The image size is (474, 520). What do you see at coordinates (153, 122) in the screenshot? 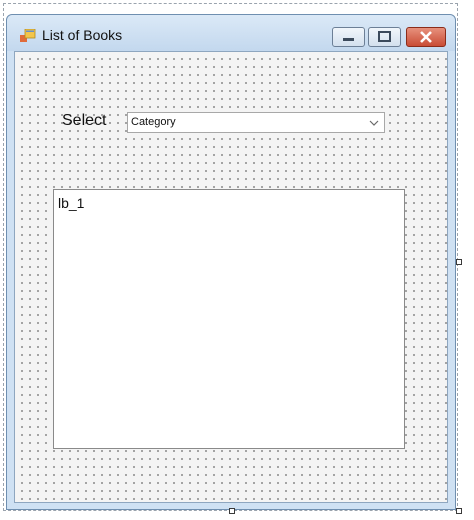
I see `combobox-value: Category` at bounding box center [153, 122].